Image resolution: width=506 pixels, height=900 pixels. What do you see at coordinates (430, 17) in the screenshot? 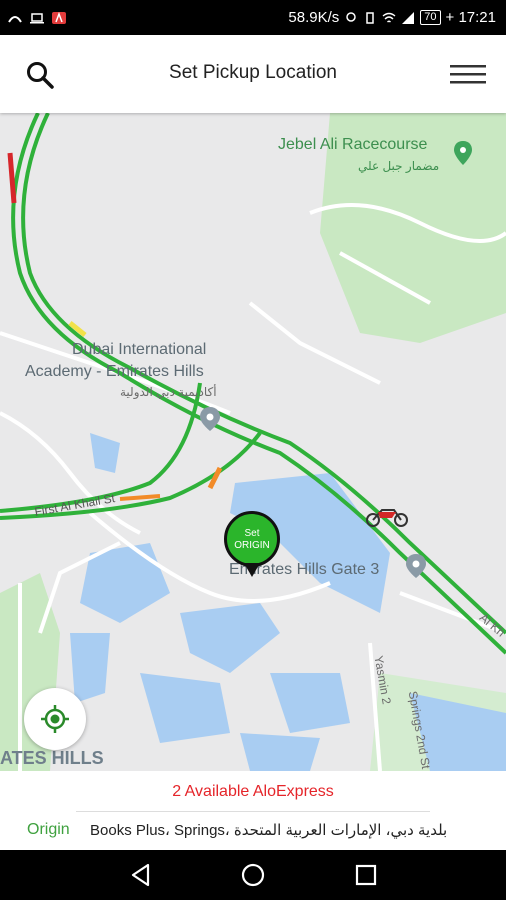
I see `battery-indicator: 70` at bounding box center [430, 17].